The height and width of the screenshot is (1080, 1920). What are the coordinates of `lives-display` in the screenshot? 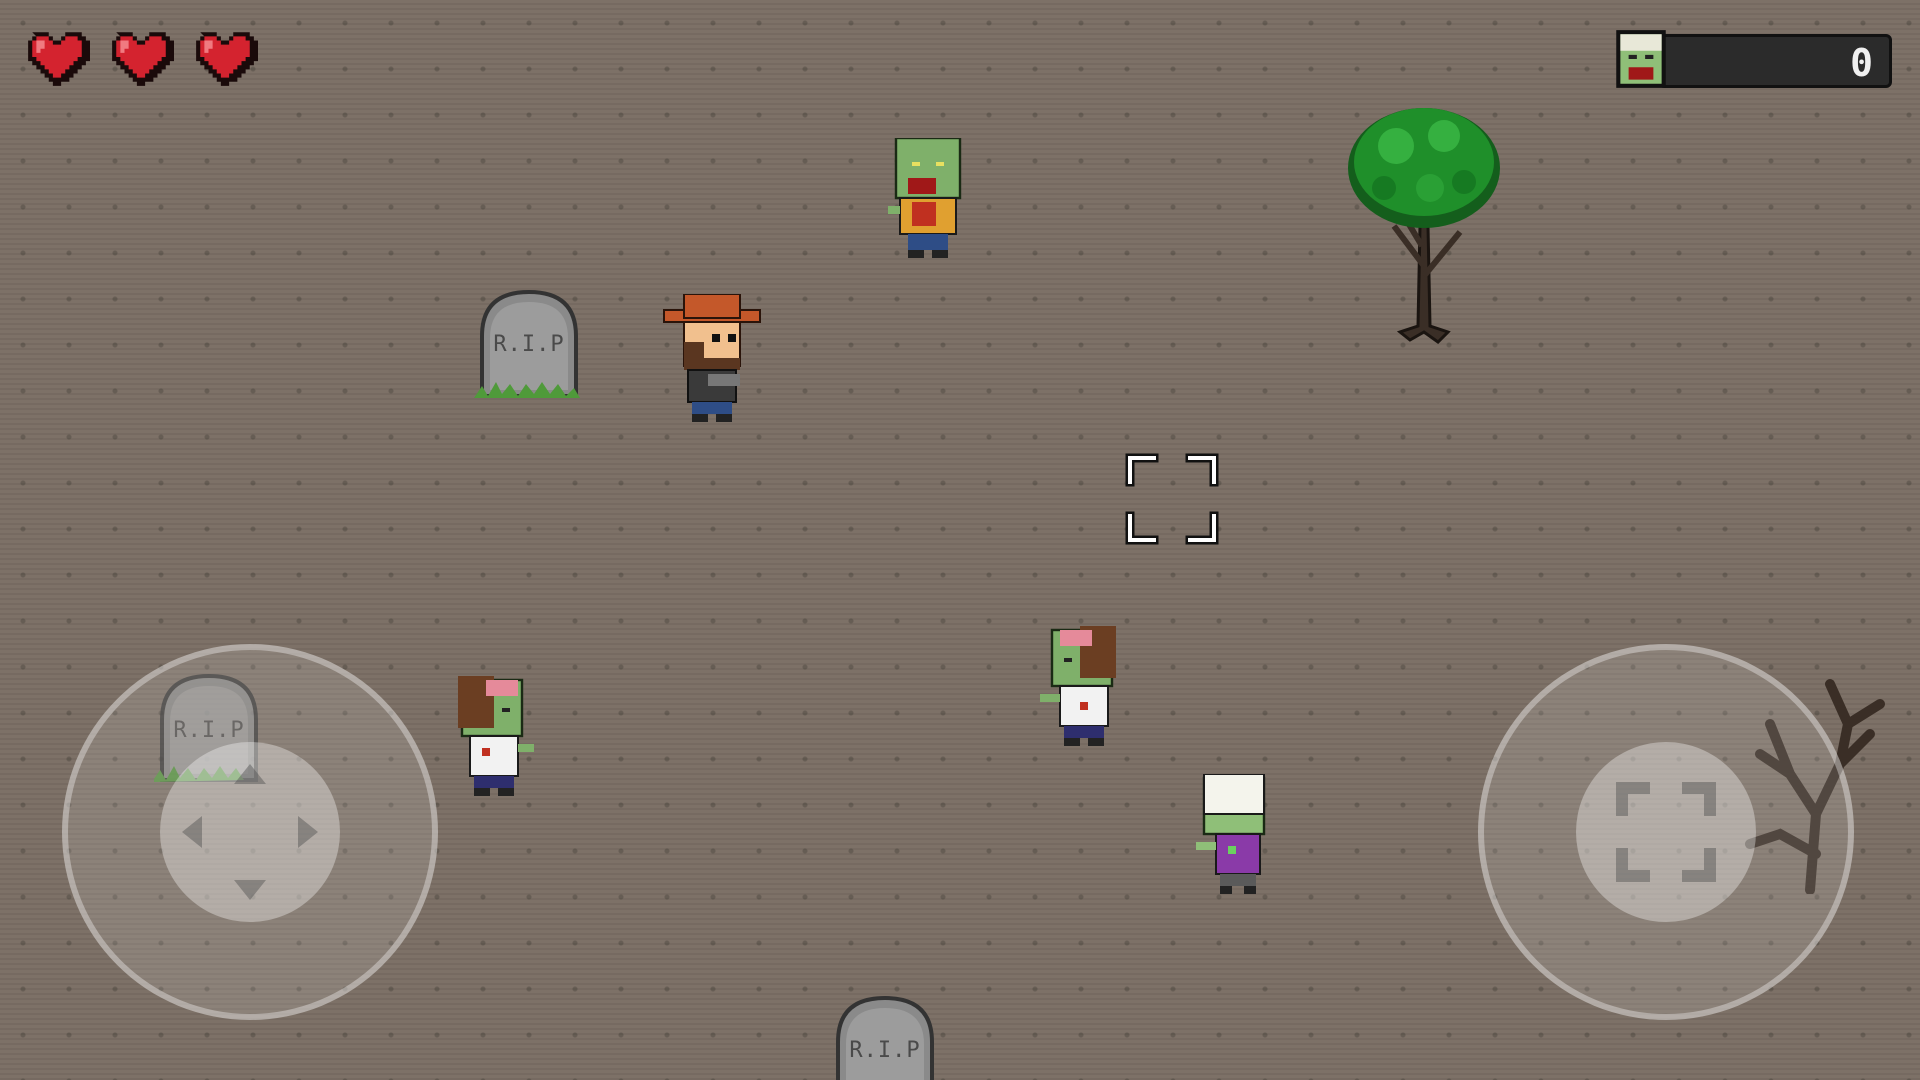 It's located at (141, 57).